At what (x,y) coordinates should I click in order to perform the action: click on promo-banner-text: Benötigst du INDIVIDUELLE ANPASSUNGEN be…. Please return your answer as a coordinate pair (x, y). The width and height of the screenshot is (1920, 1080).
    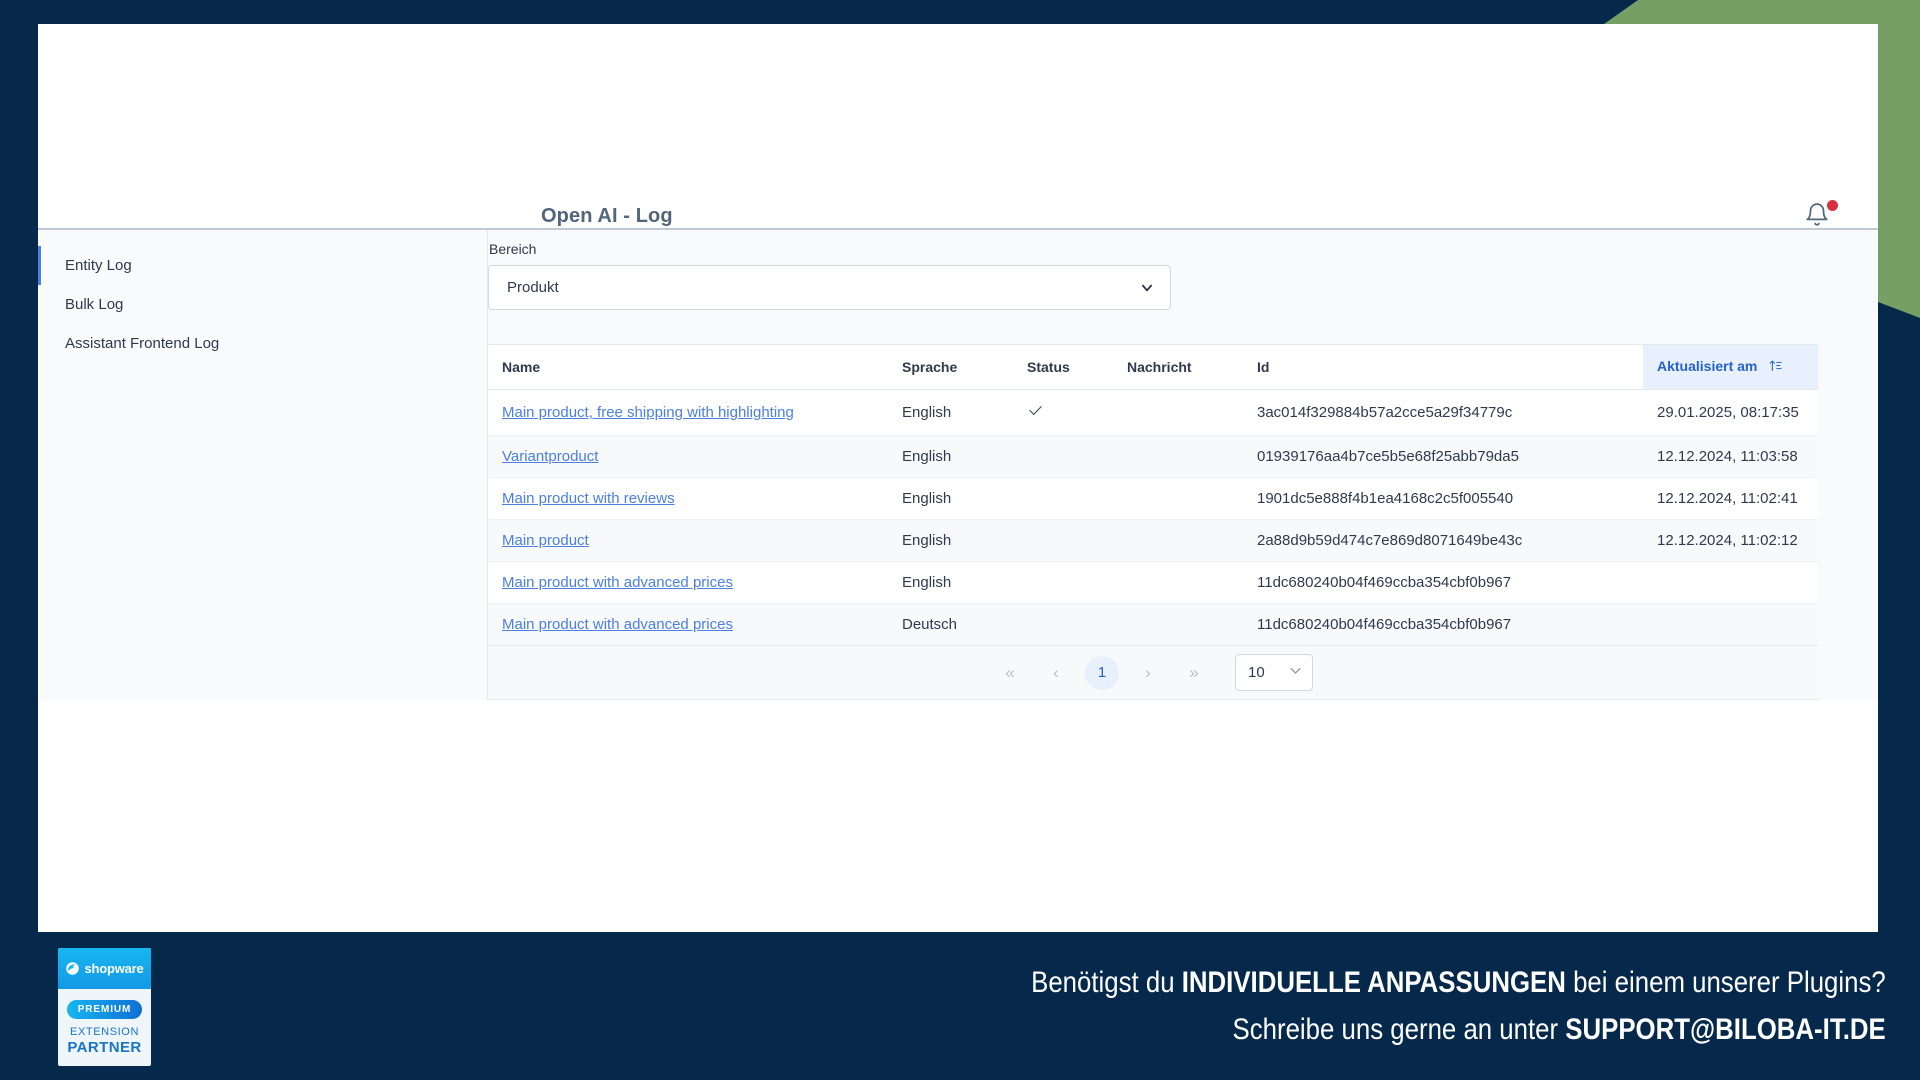
    Looking at the image, I should click on (1389, 1006).